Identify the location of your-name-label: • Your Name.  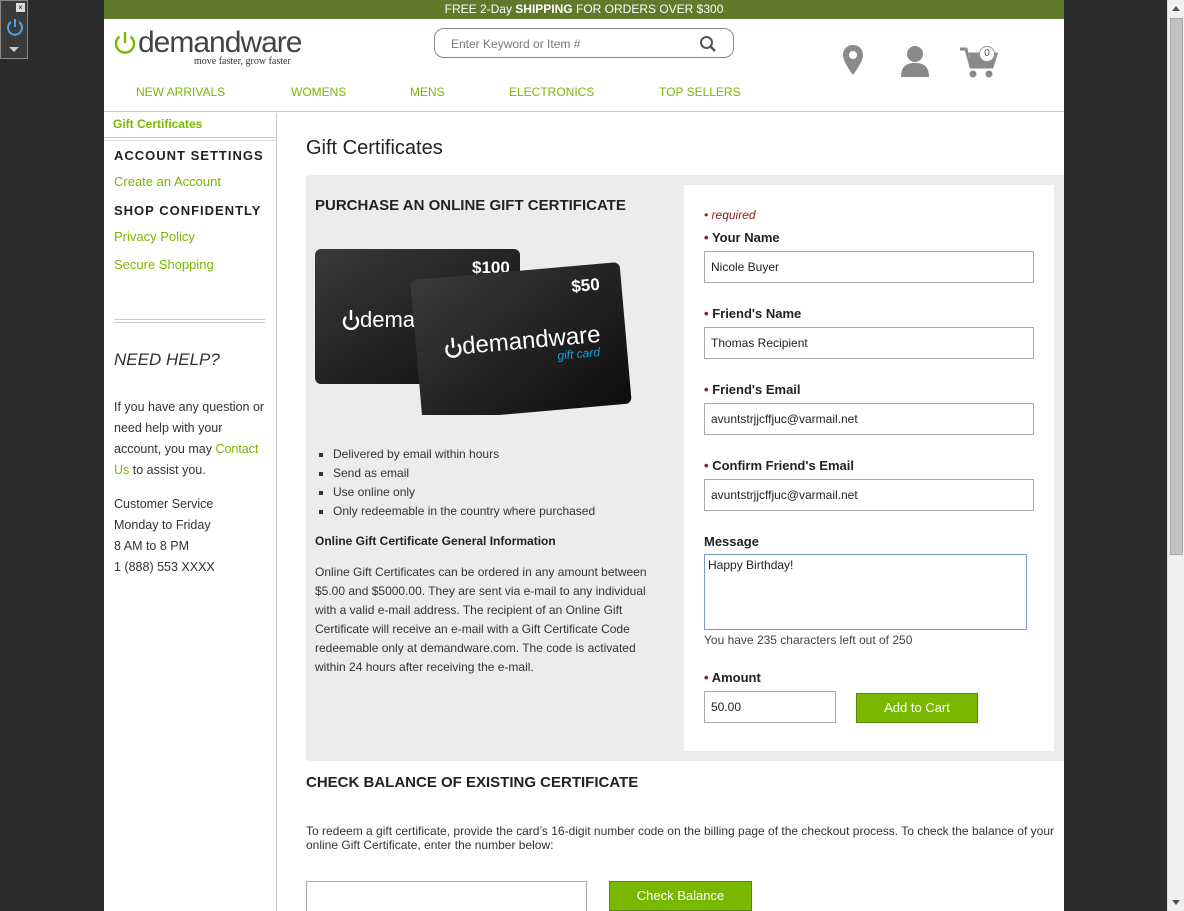
(742, 237).